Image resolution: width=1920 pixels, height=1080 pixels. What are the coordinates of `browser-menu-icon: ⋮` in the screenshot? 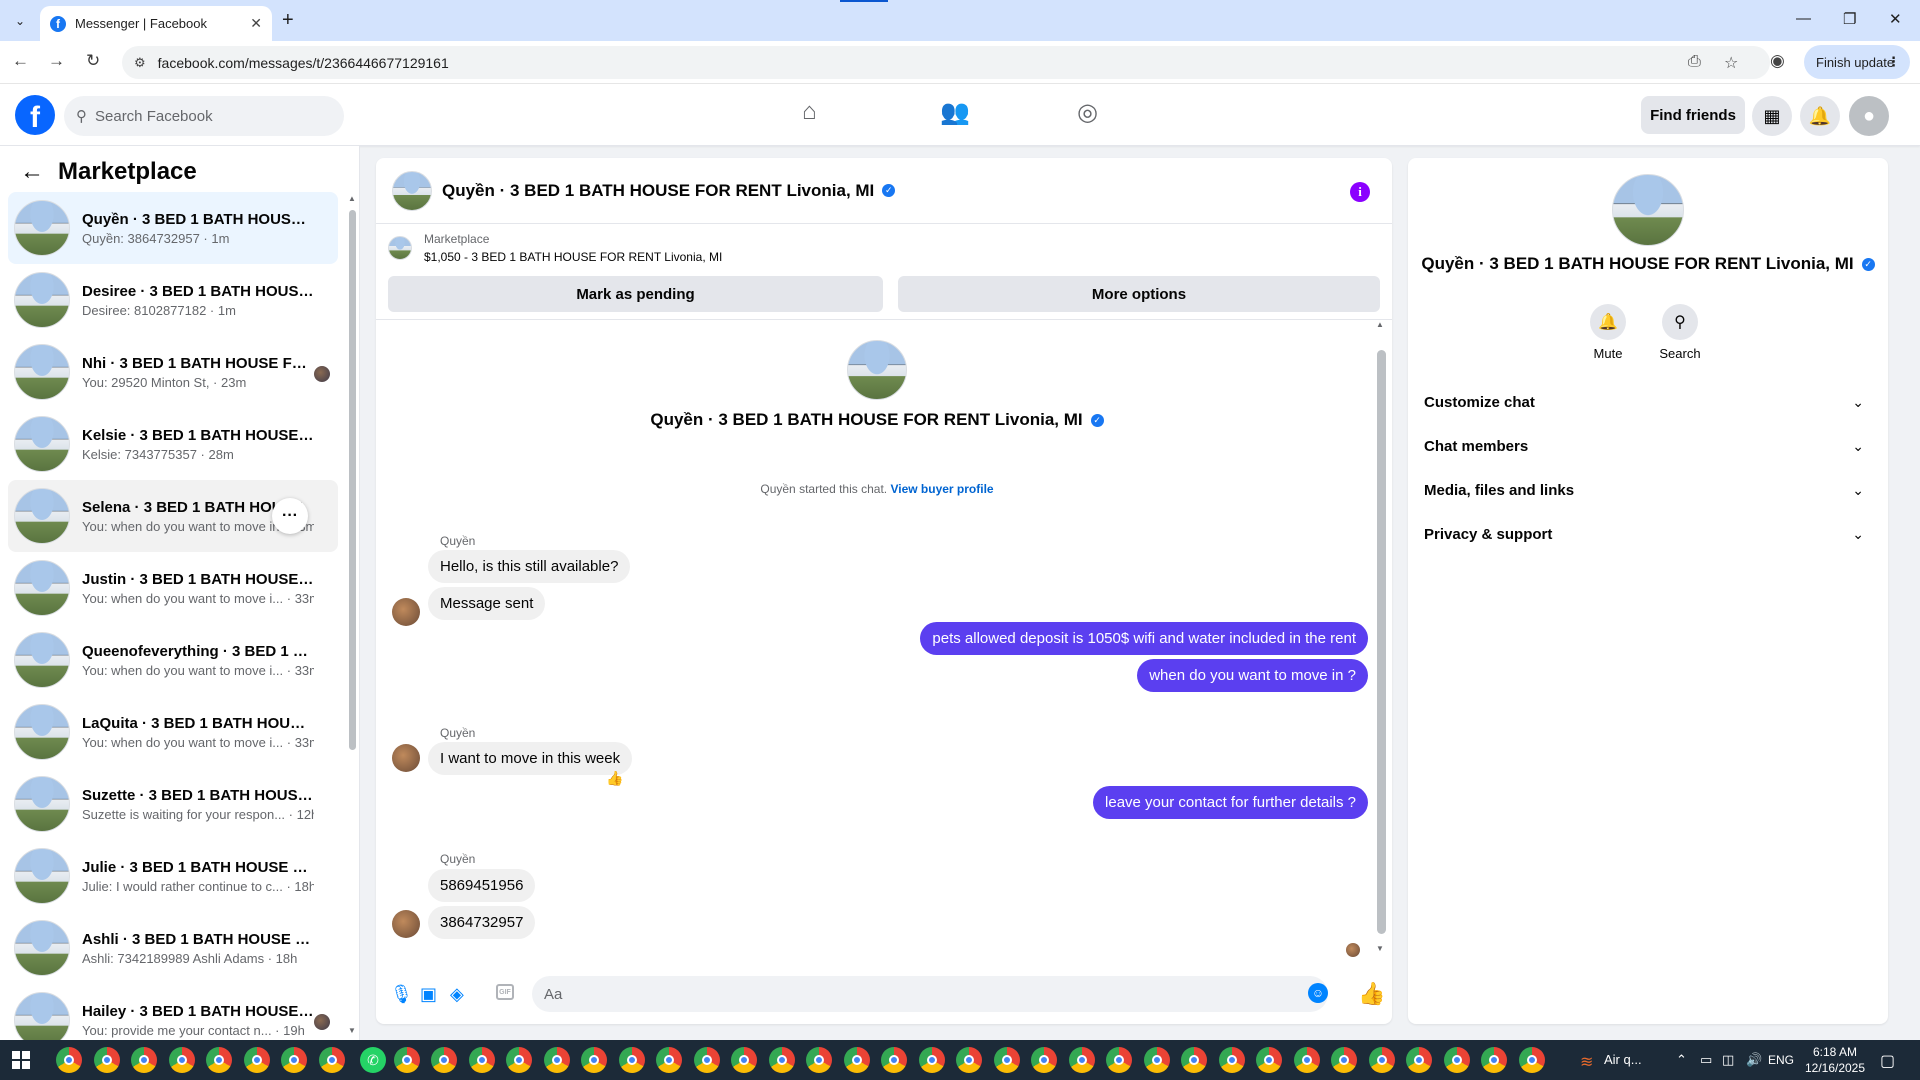 It's located at (1893, 62).